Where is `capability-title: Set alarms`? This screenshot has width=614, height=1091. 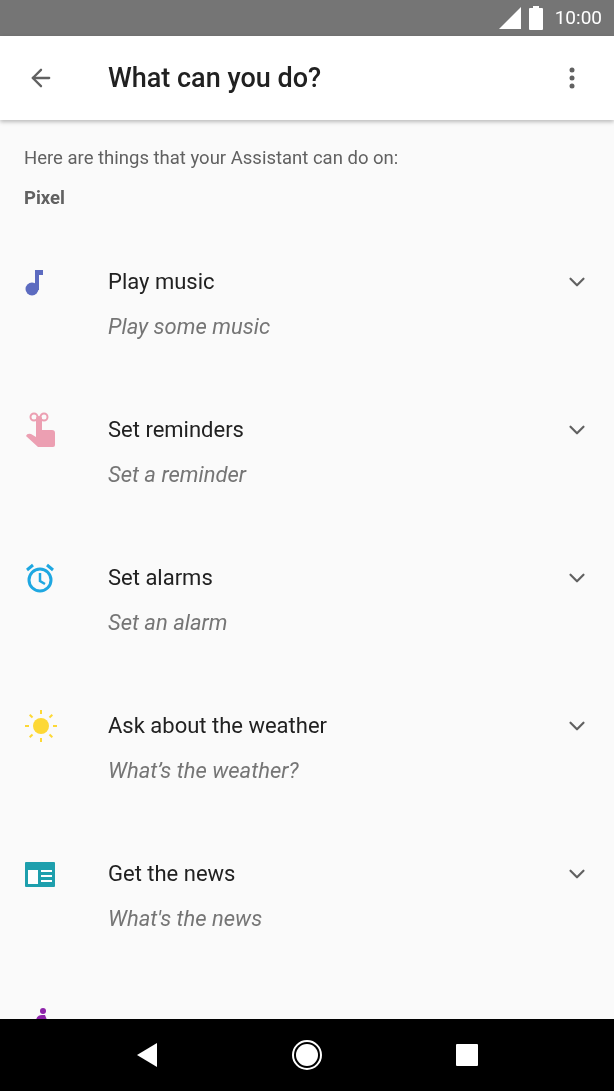 capability-title: Set alarms is located at coordinates (161, 578).